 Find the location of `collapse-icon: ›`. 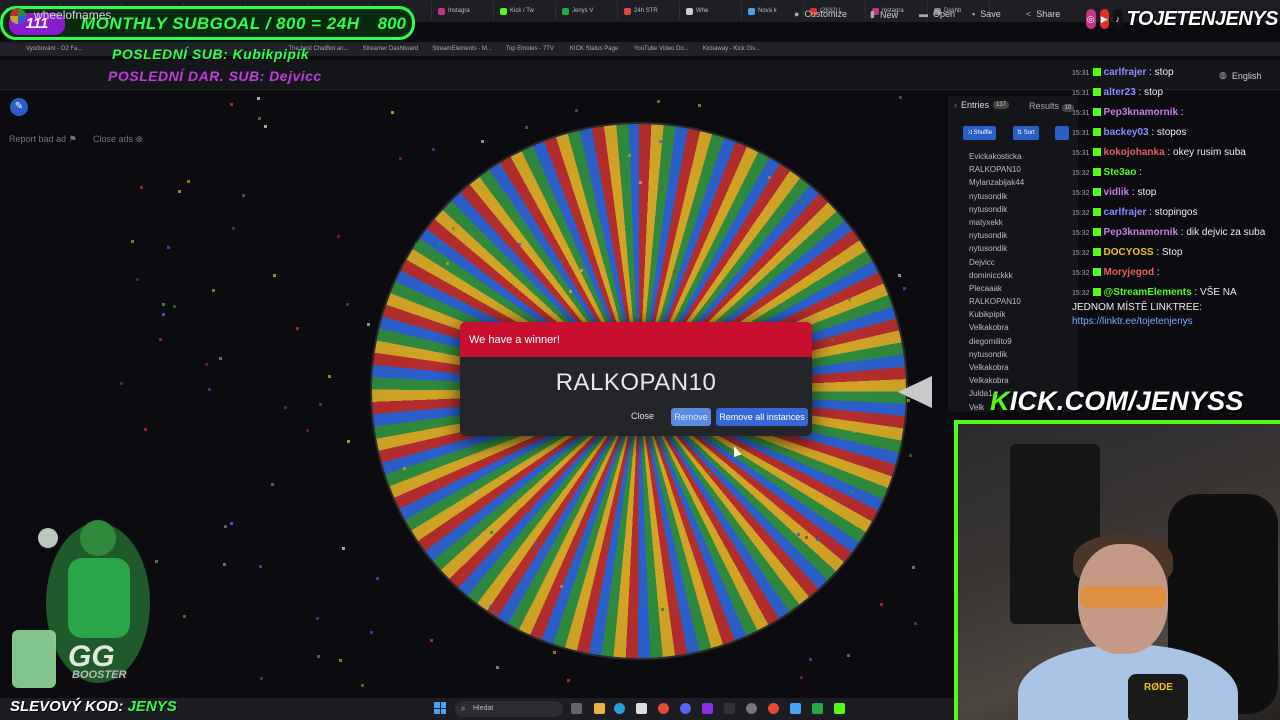

collapse-icon: › is located at coordinates (955, 105).